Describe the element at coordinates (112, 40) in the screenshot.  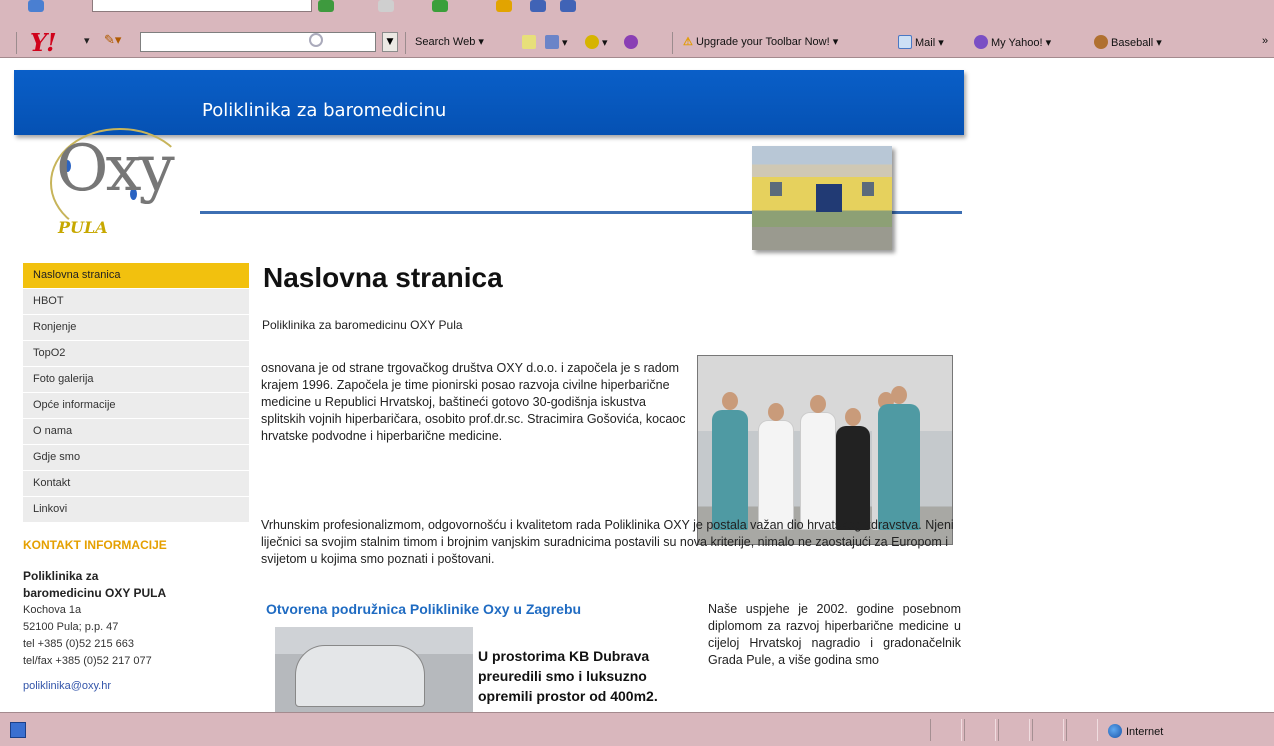
I see `pencil-icon: ✎▾` at that location.